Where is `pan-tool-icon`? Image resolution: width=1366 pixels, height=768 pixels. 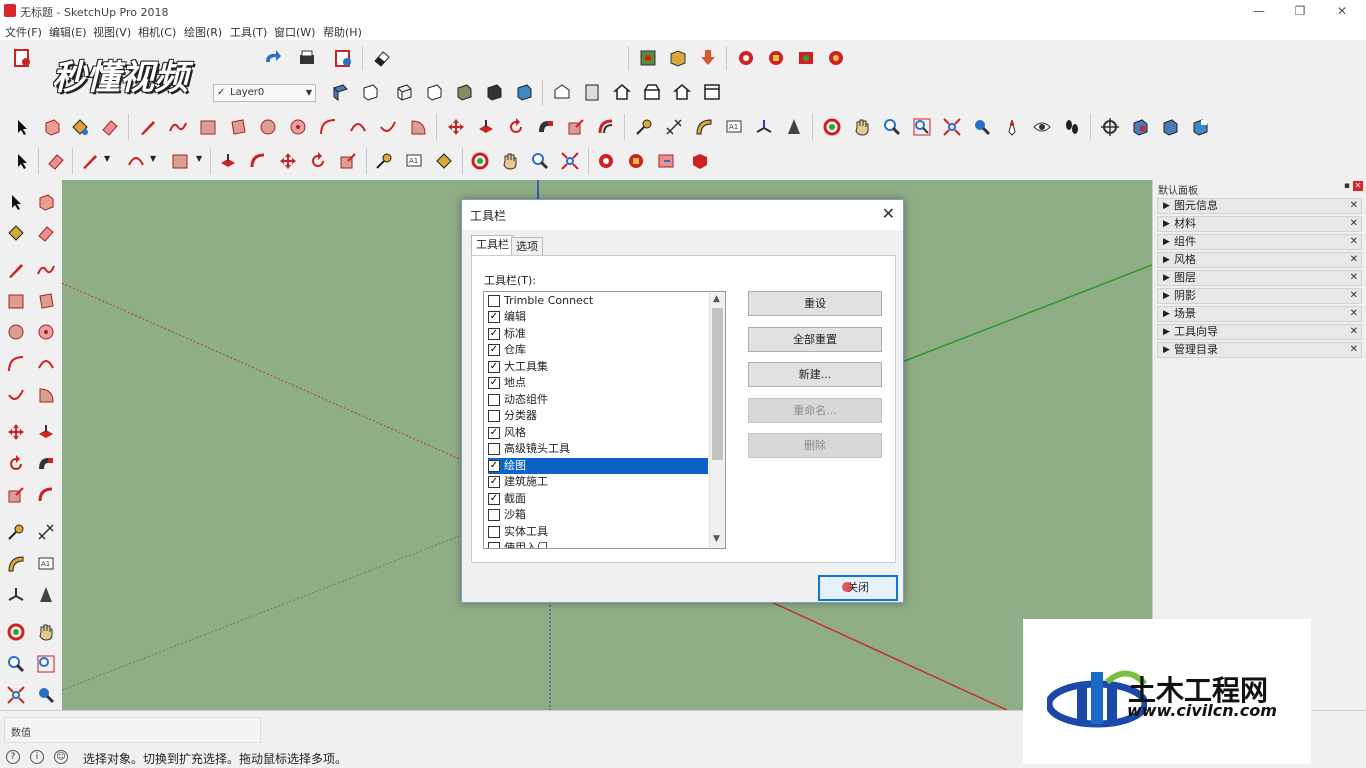
pan-tool-icon is located at coordinates (510, 161).